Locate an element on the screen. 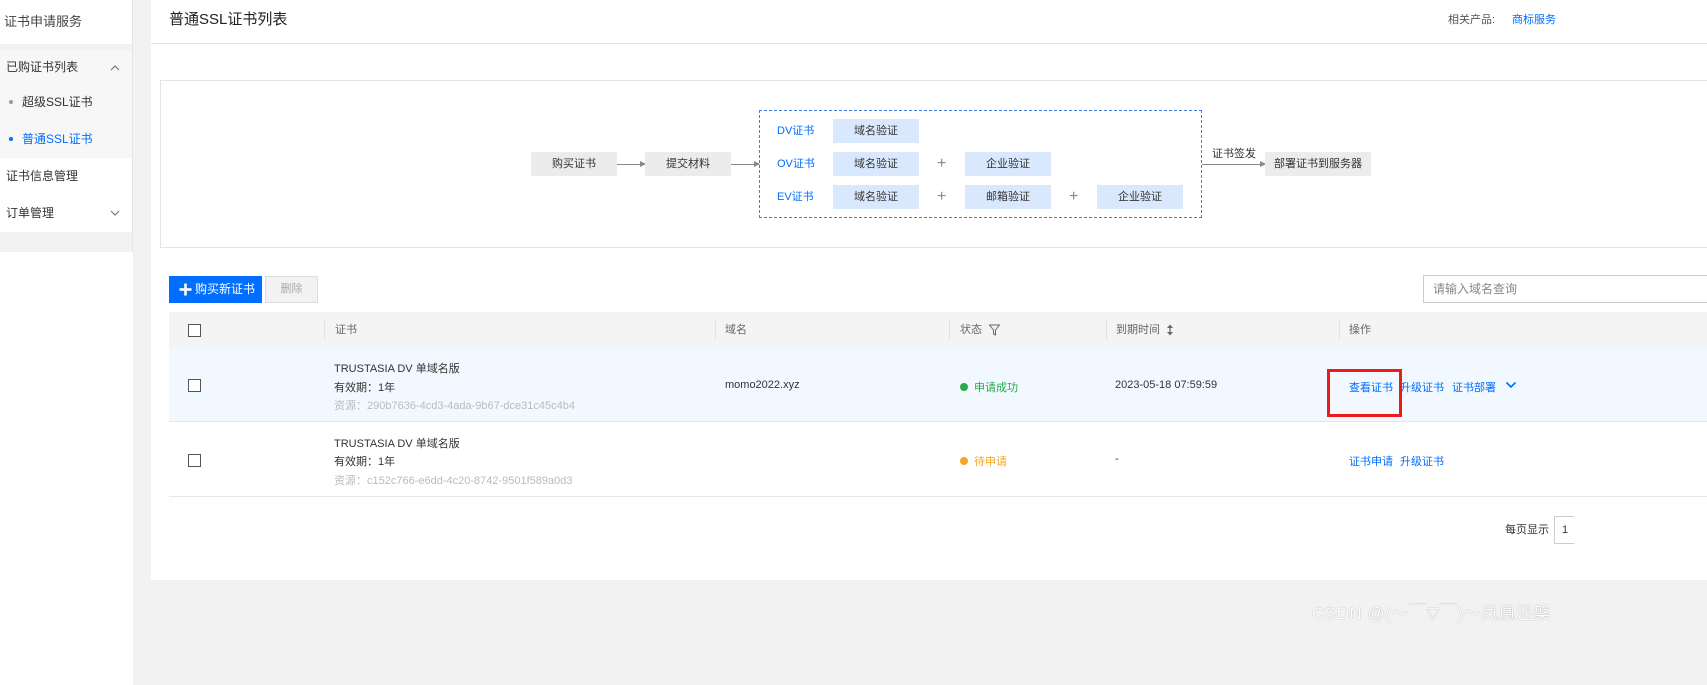 Image resolution: width=1707 pixels, height=685 pixels. column-header-status: 状态 is located at coordinates (971, 330).